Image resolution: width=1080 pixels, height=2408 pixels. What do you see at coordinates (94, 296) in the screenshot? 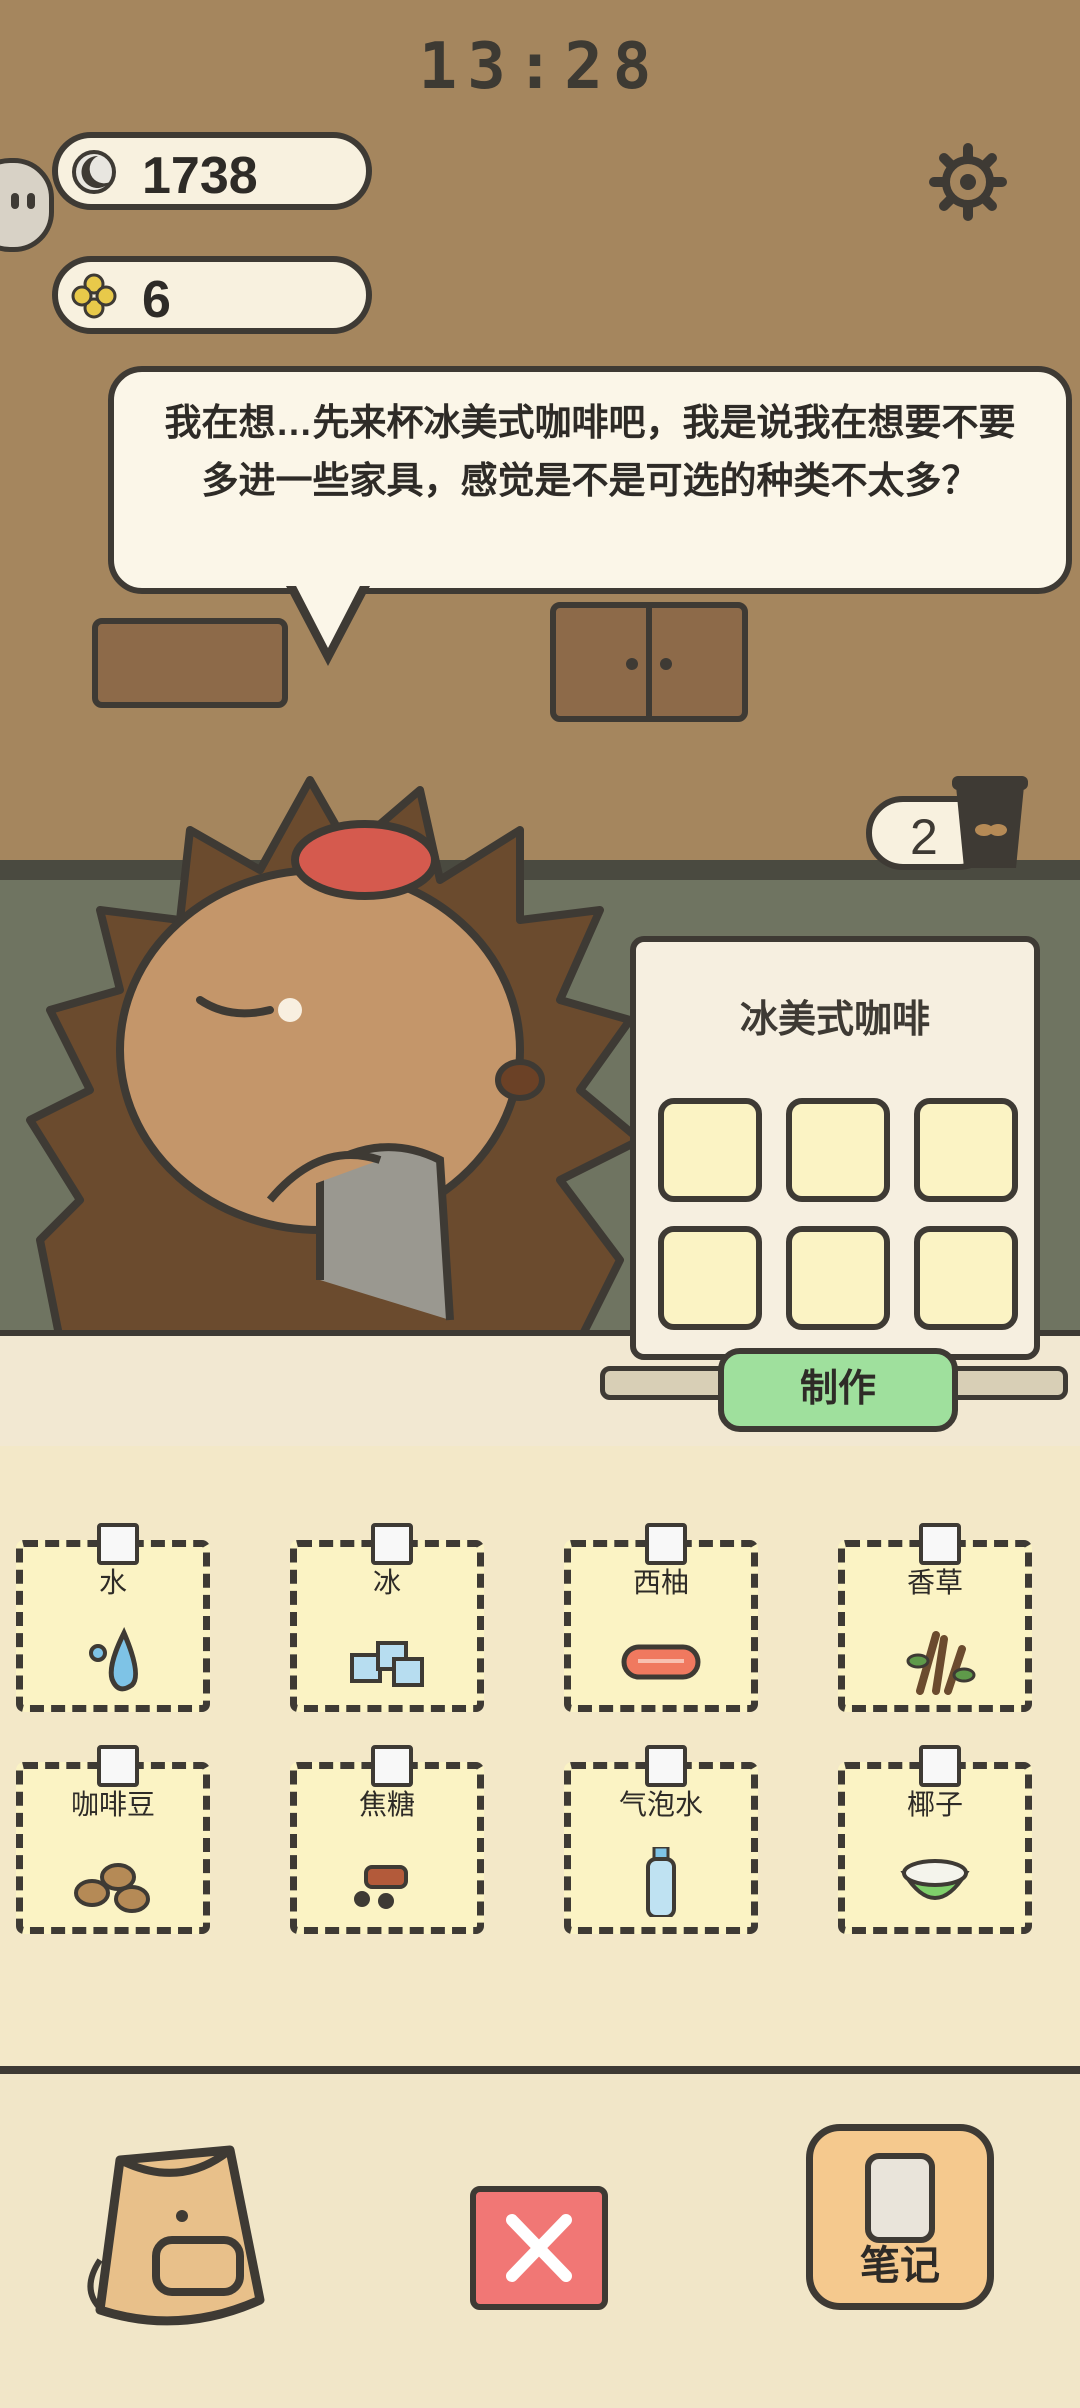
I see `clover-icon` at bounding box center [94, 296].